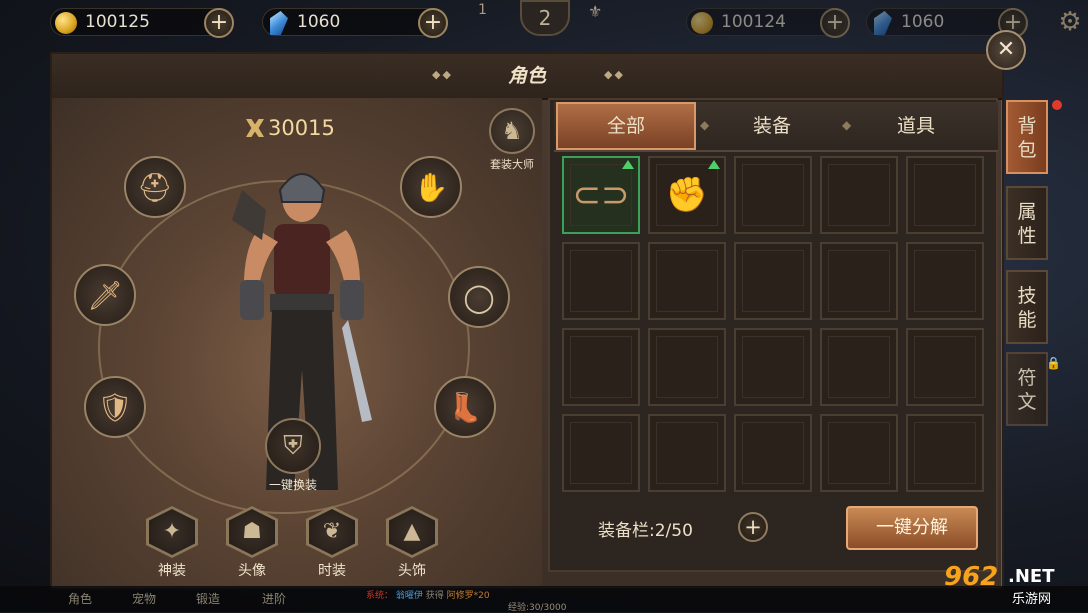  What do you see at coordinates (916, 126) in the screenshot?
I see `tab-items: 道具` at bounding box center [916, 126].